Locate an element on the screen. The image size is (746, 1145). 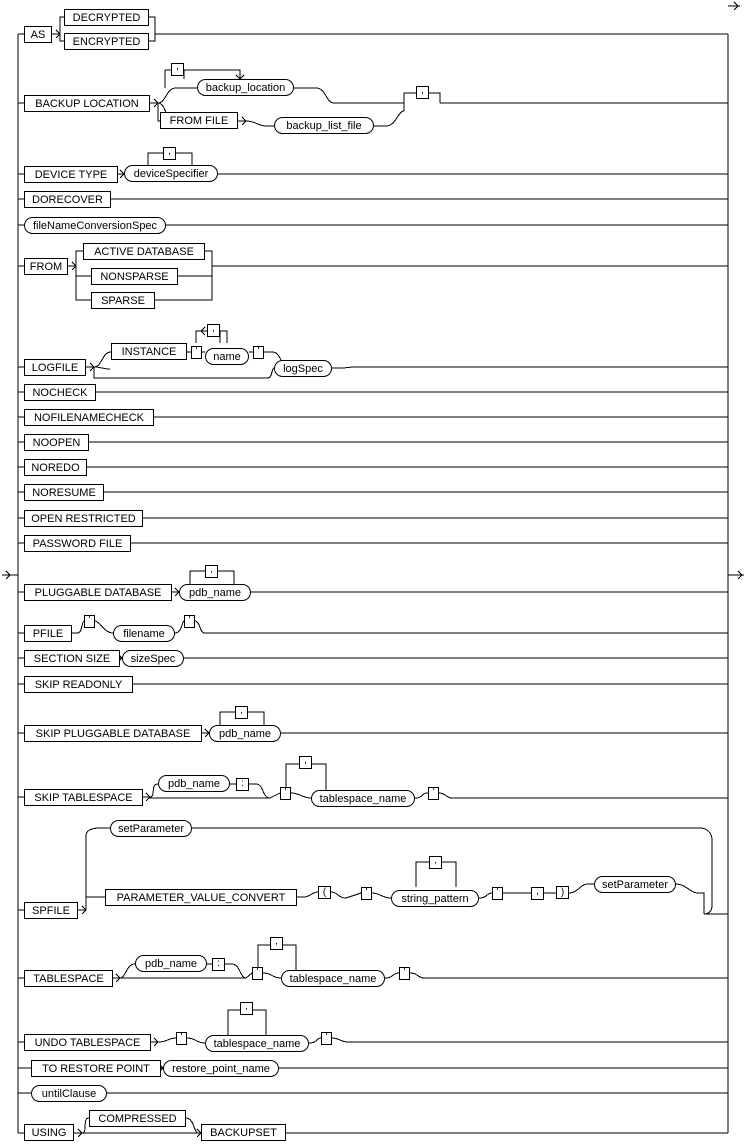
node-pdb-name-4: pdb_name is located at coordinates (171, 963).